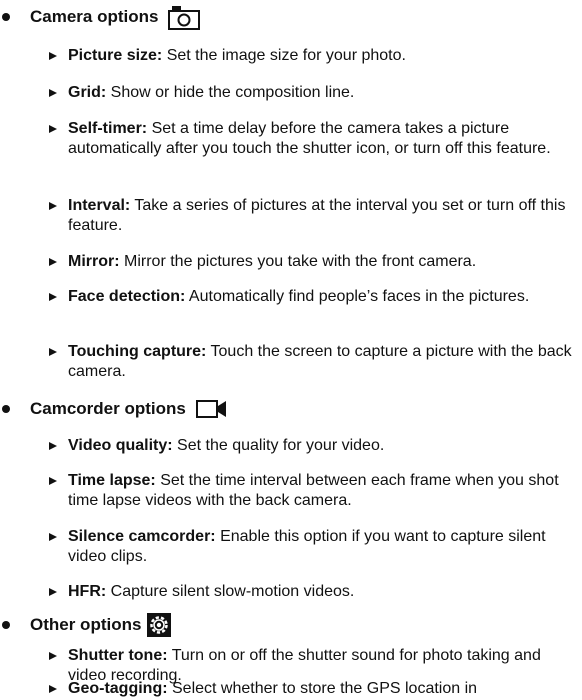  What do you see at coordinates (211, 409) in the screenshot?
I see `camcorder-icon` at bounding box center [211, 409].